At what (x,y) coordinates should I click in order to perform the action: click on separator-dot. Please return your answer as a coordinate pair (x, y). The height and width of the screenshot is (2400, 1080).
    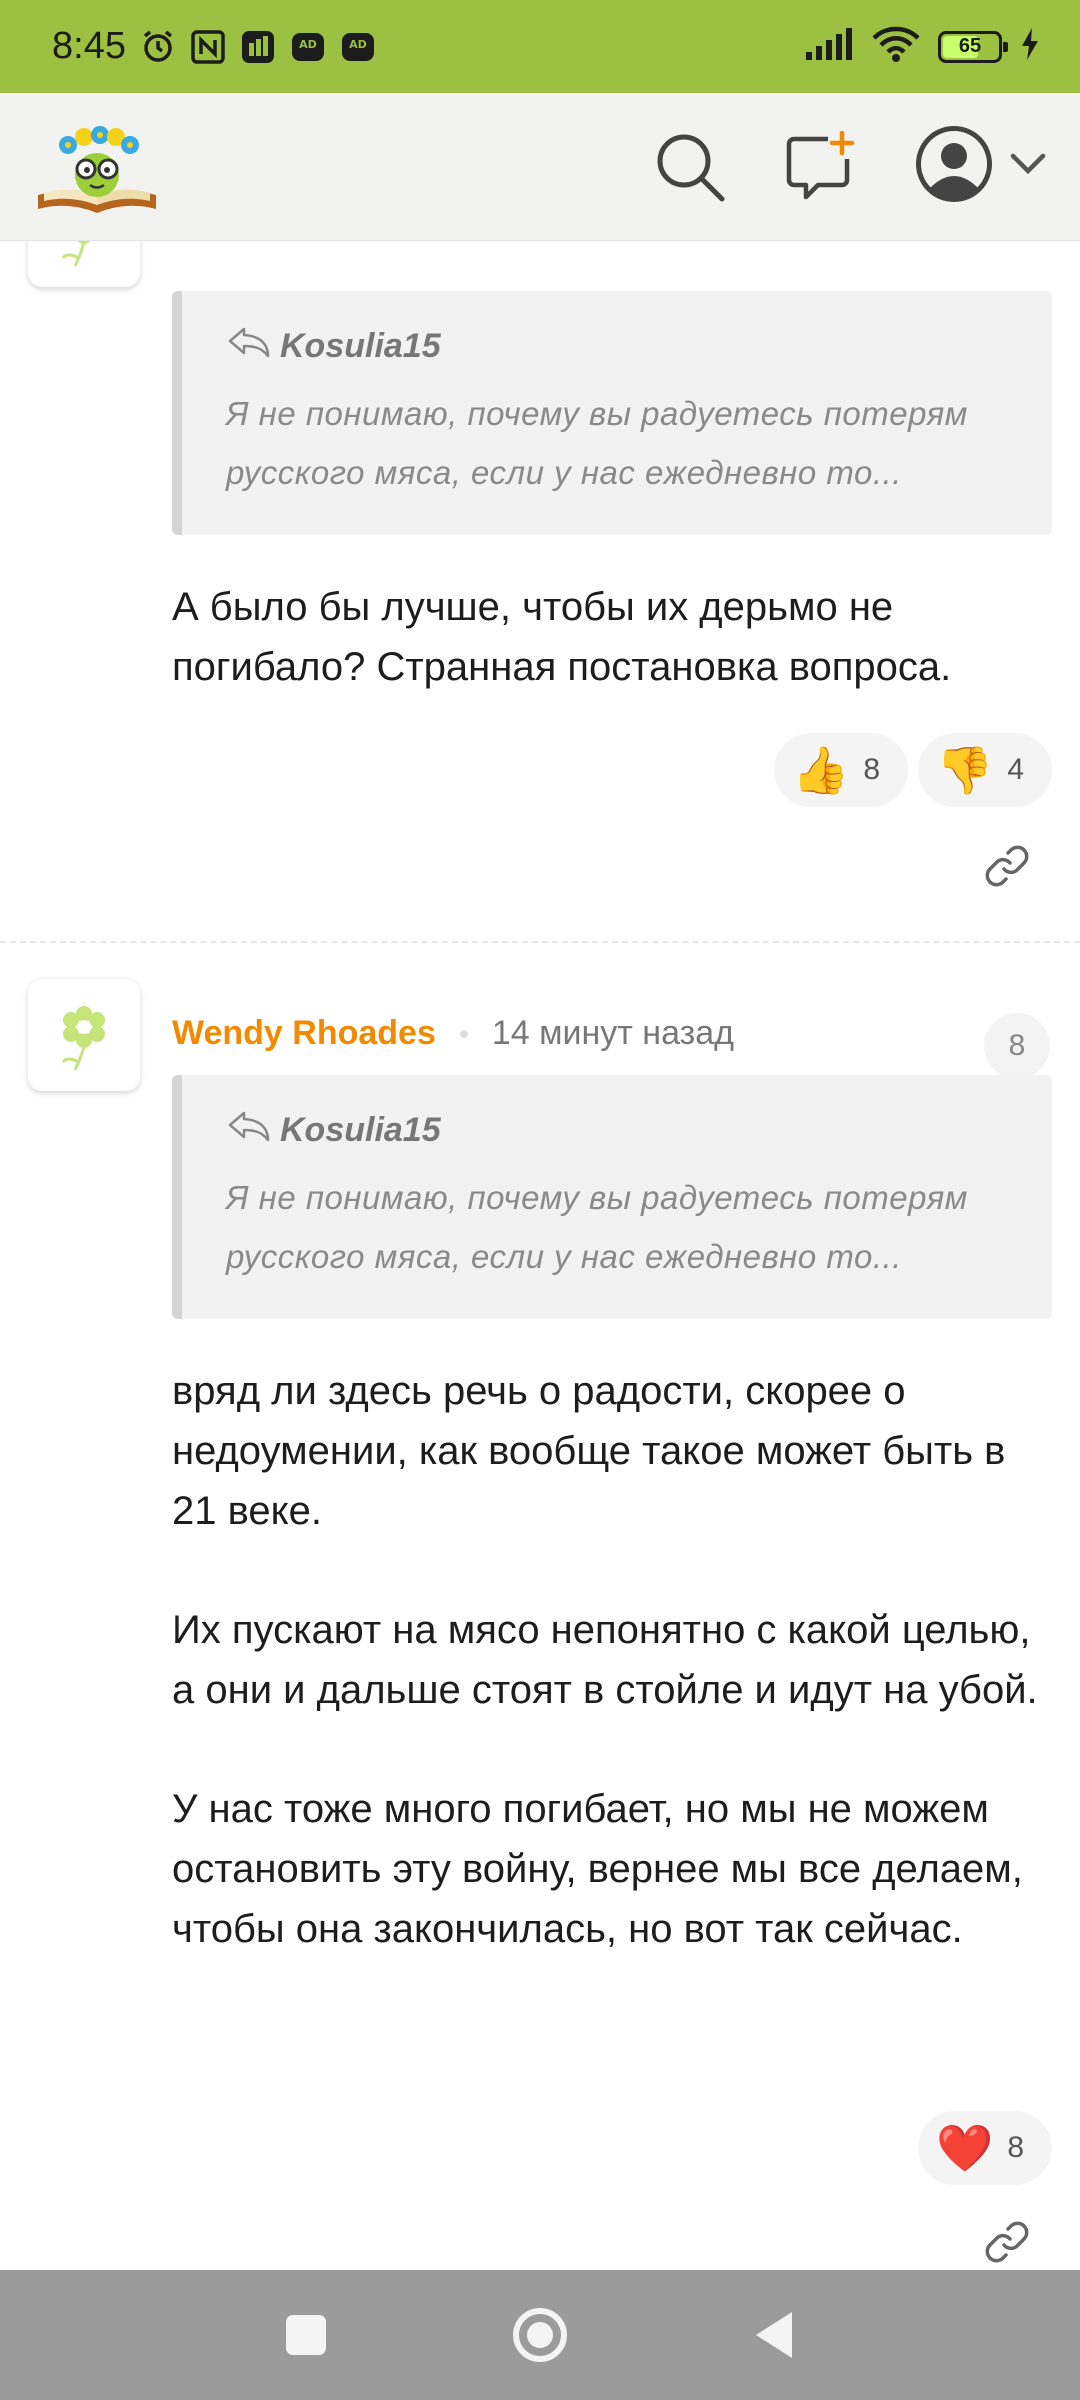
    Looking at the image, I should click on (463, 1033).